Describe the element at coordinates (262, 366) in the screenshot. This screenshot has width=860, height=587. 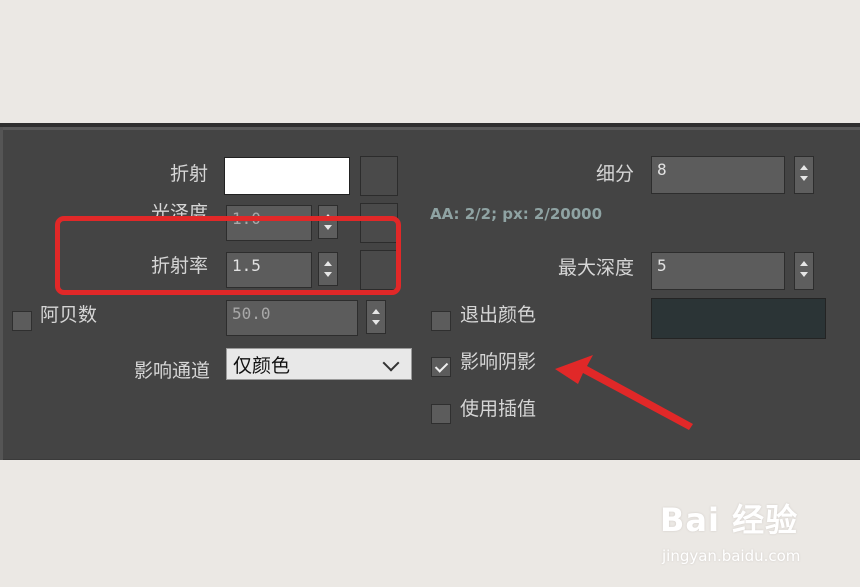
I see `affect-channels-value: 仅颜色` at that location.